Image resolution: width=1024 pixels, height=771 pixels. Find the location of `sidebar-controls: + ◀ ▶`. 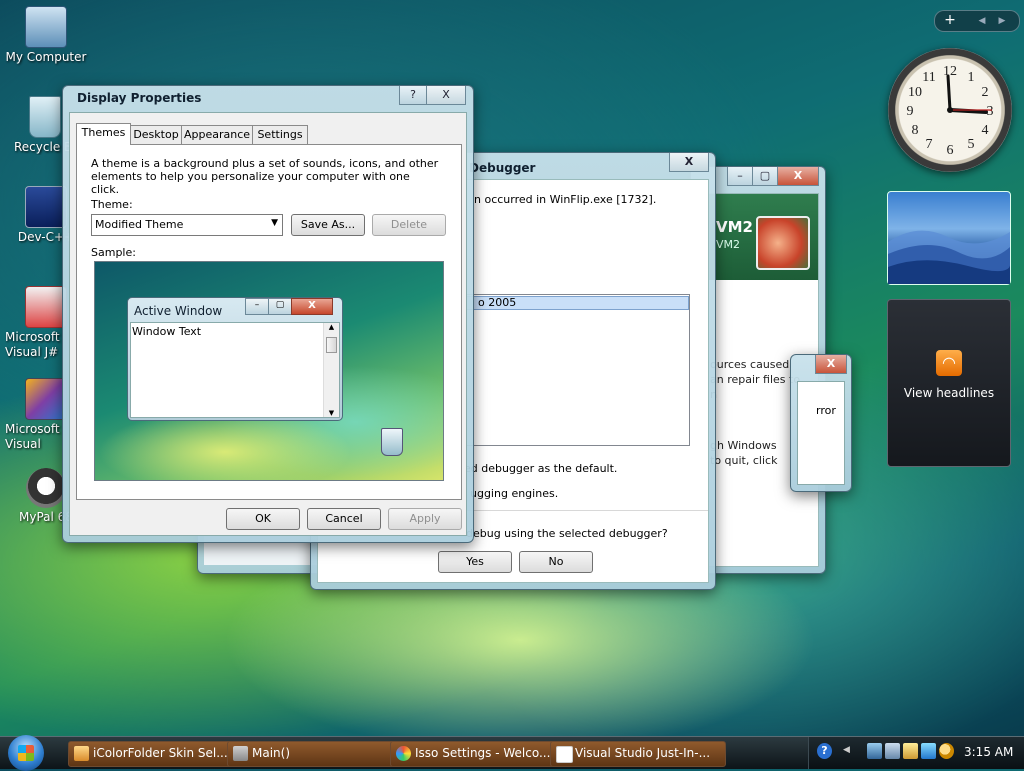

sidebar-controls: + ◀ ▶ is located at coordinates (977, 21).